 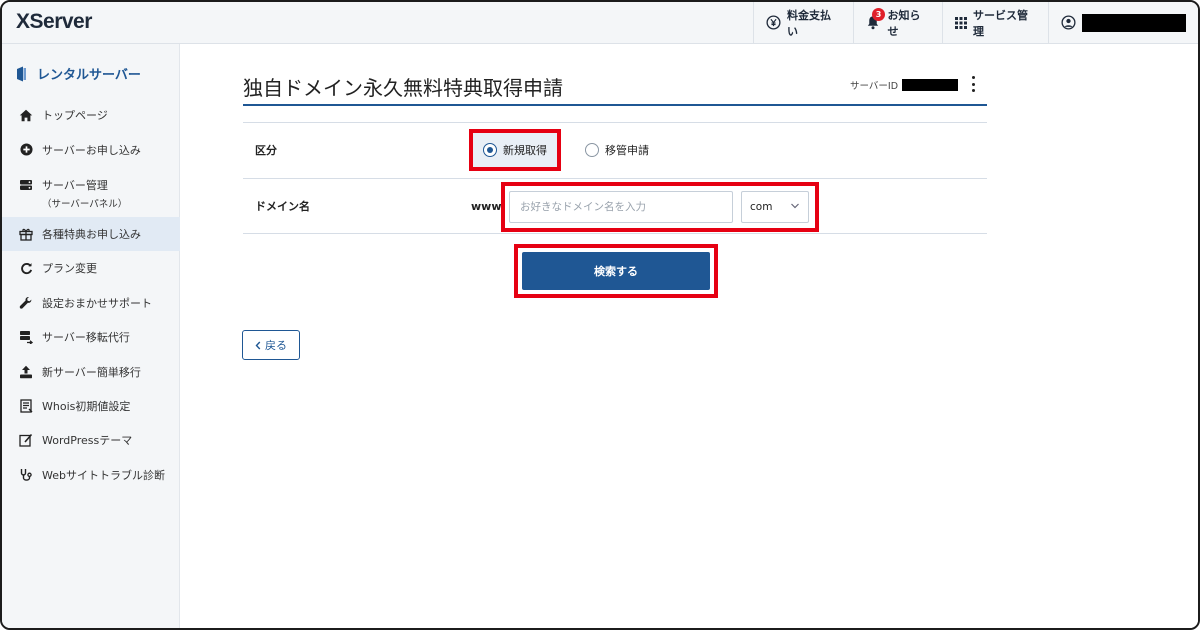 What do you see at coordinates (973, 84) in the screenshot?
I see `more-options-icon` at bounding box center [973, 84].